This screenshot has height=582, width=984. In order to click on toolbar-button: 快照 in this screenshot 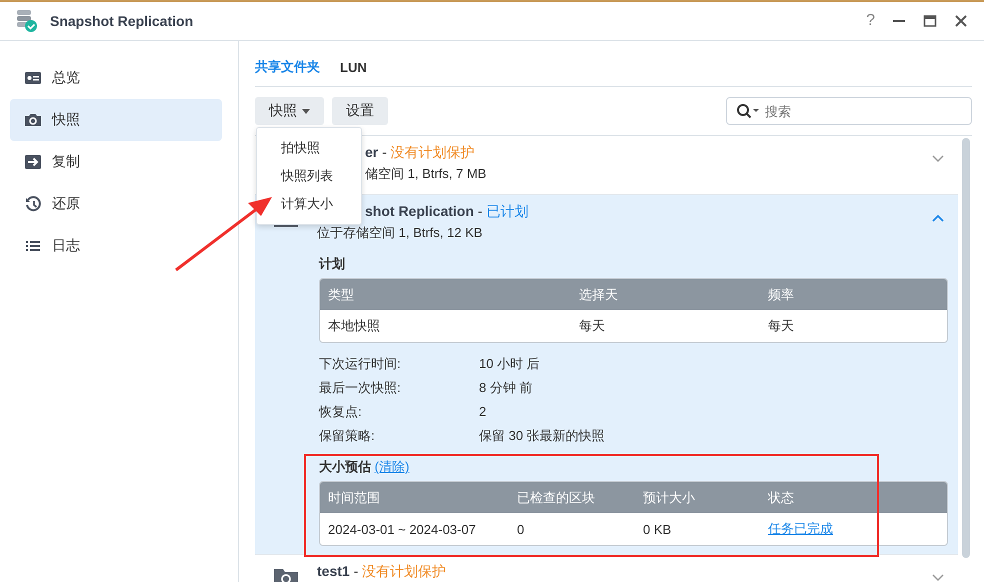, I will do `click(289, 111)`.